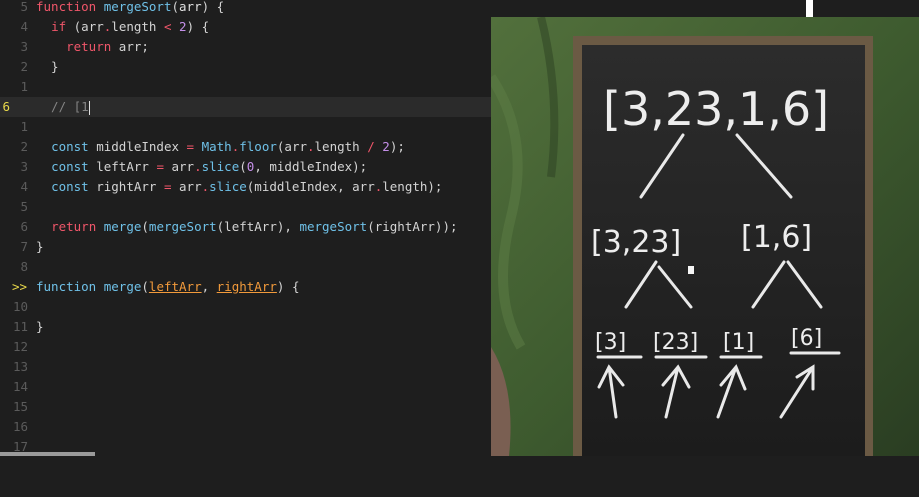 The width and height of the screenshot is (919, 497). What do you see at coordinates (691, 270) in the screenshot?
I see `chalk-piece` at bounding box center [691, 270].